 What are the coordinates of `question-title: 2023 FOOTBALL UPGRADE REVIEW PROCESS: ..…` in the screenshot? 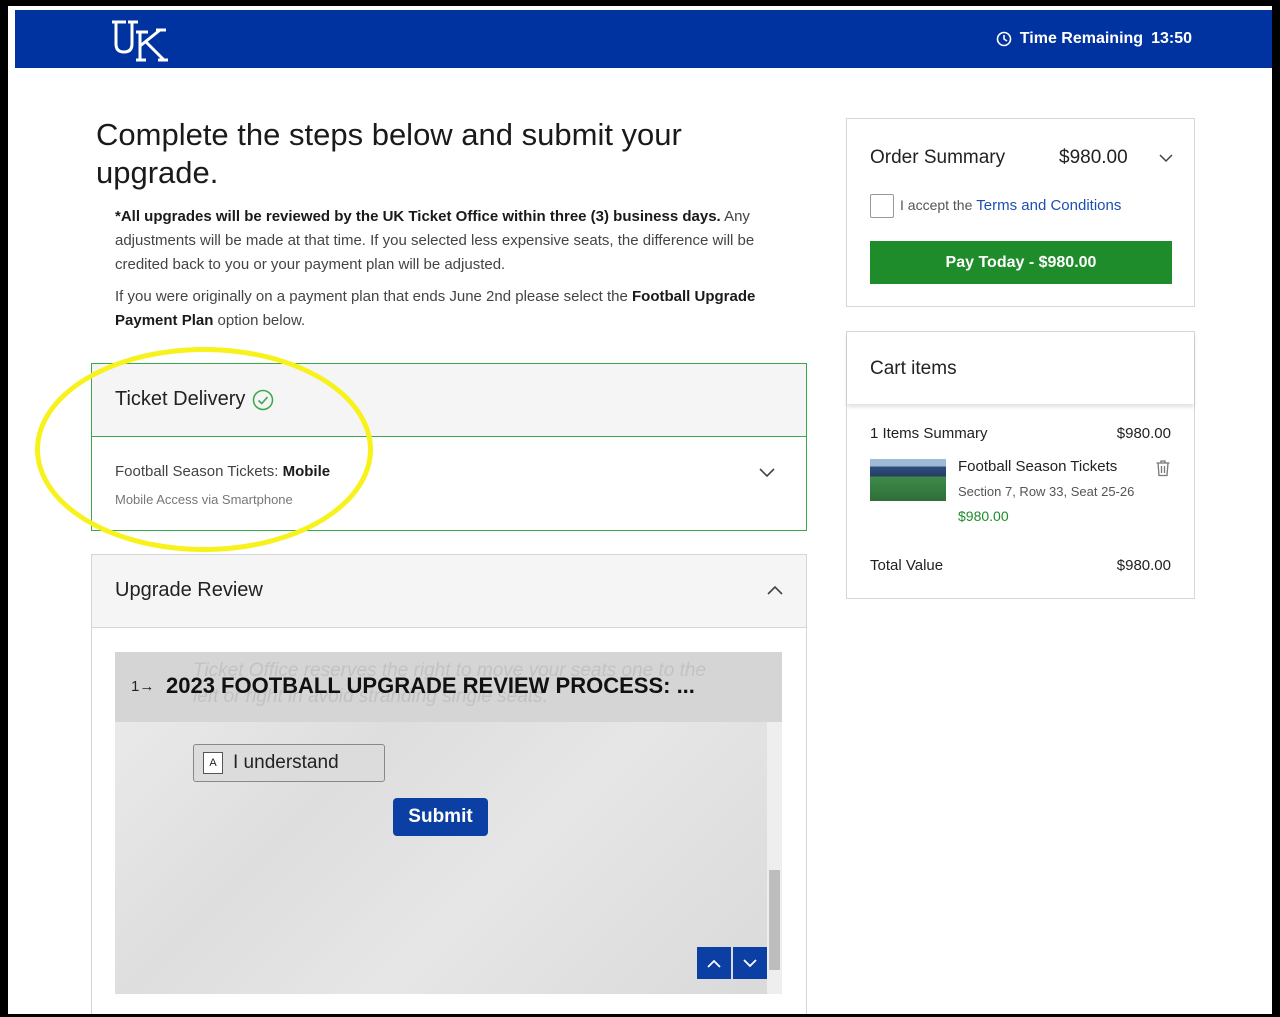 It's located at (430, 685).